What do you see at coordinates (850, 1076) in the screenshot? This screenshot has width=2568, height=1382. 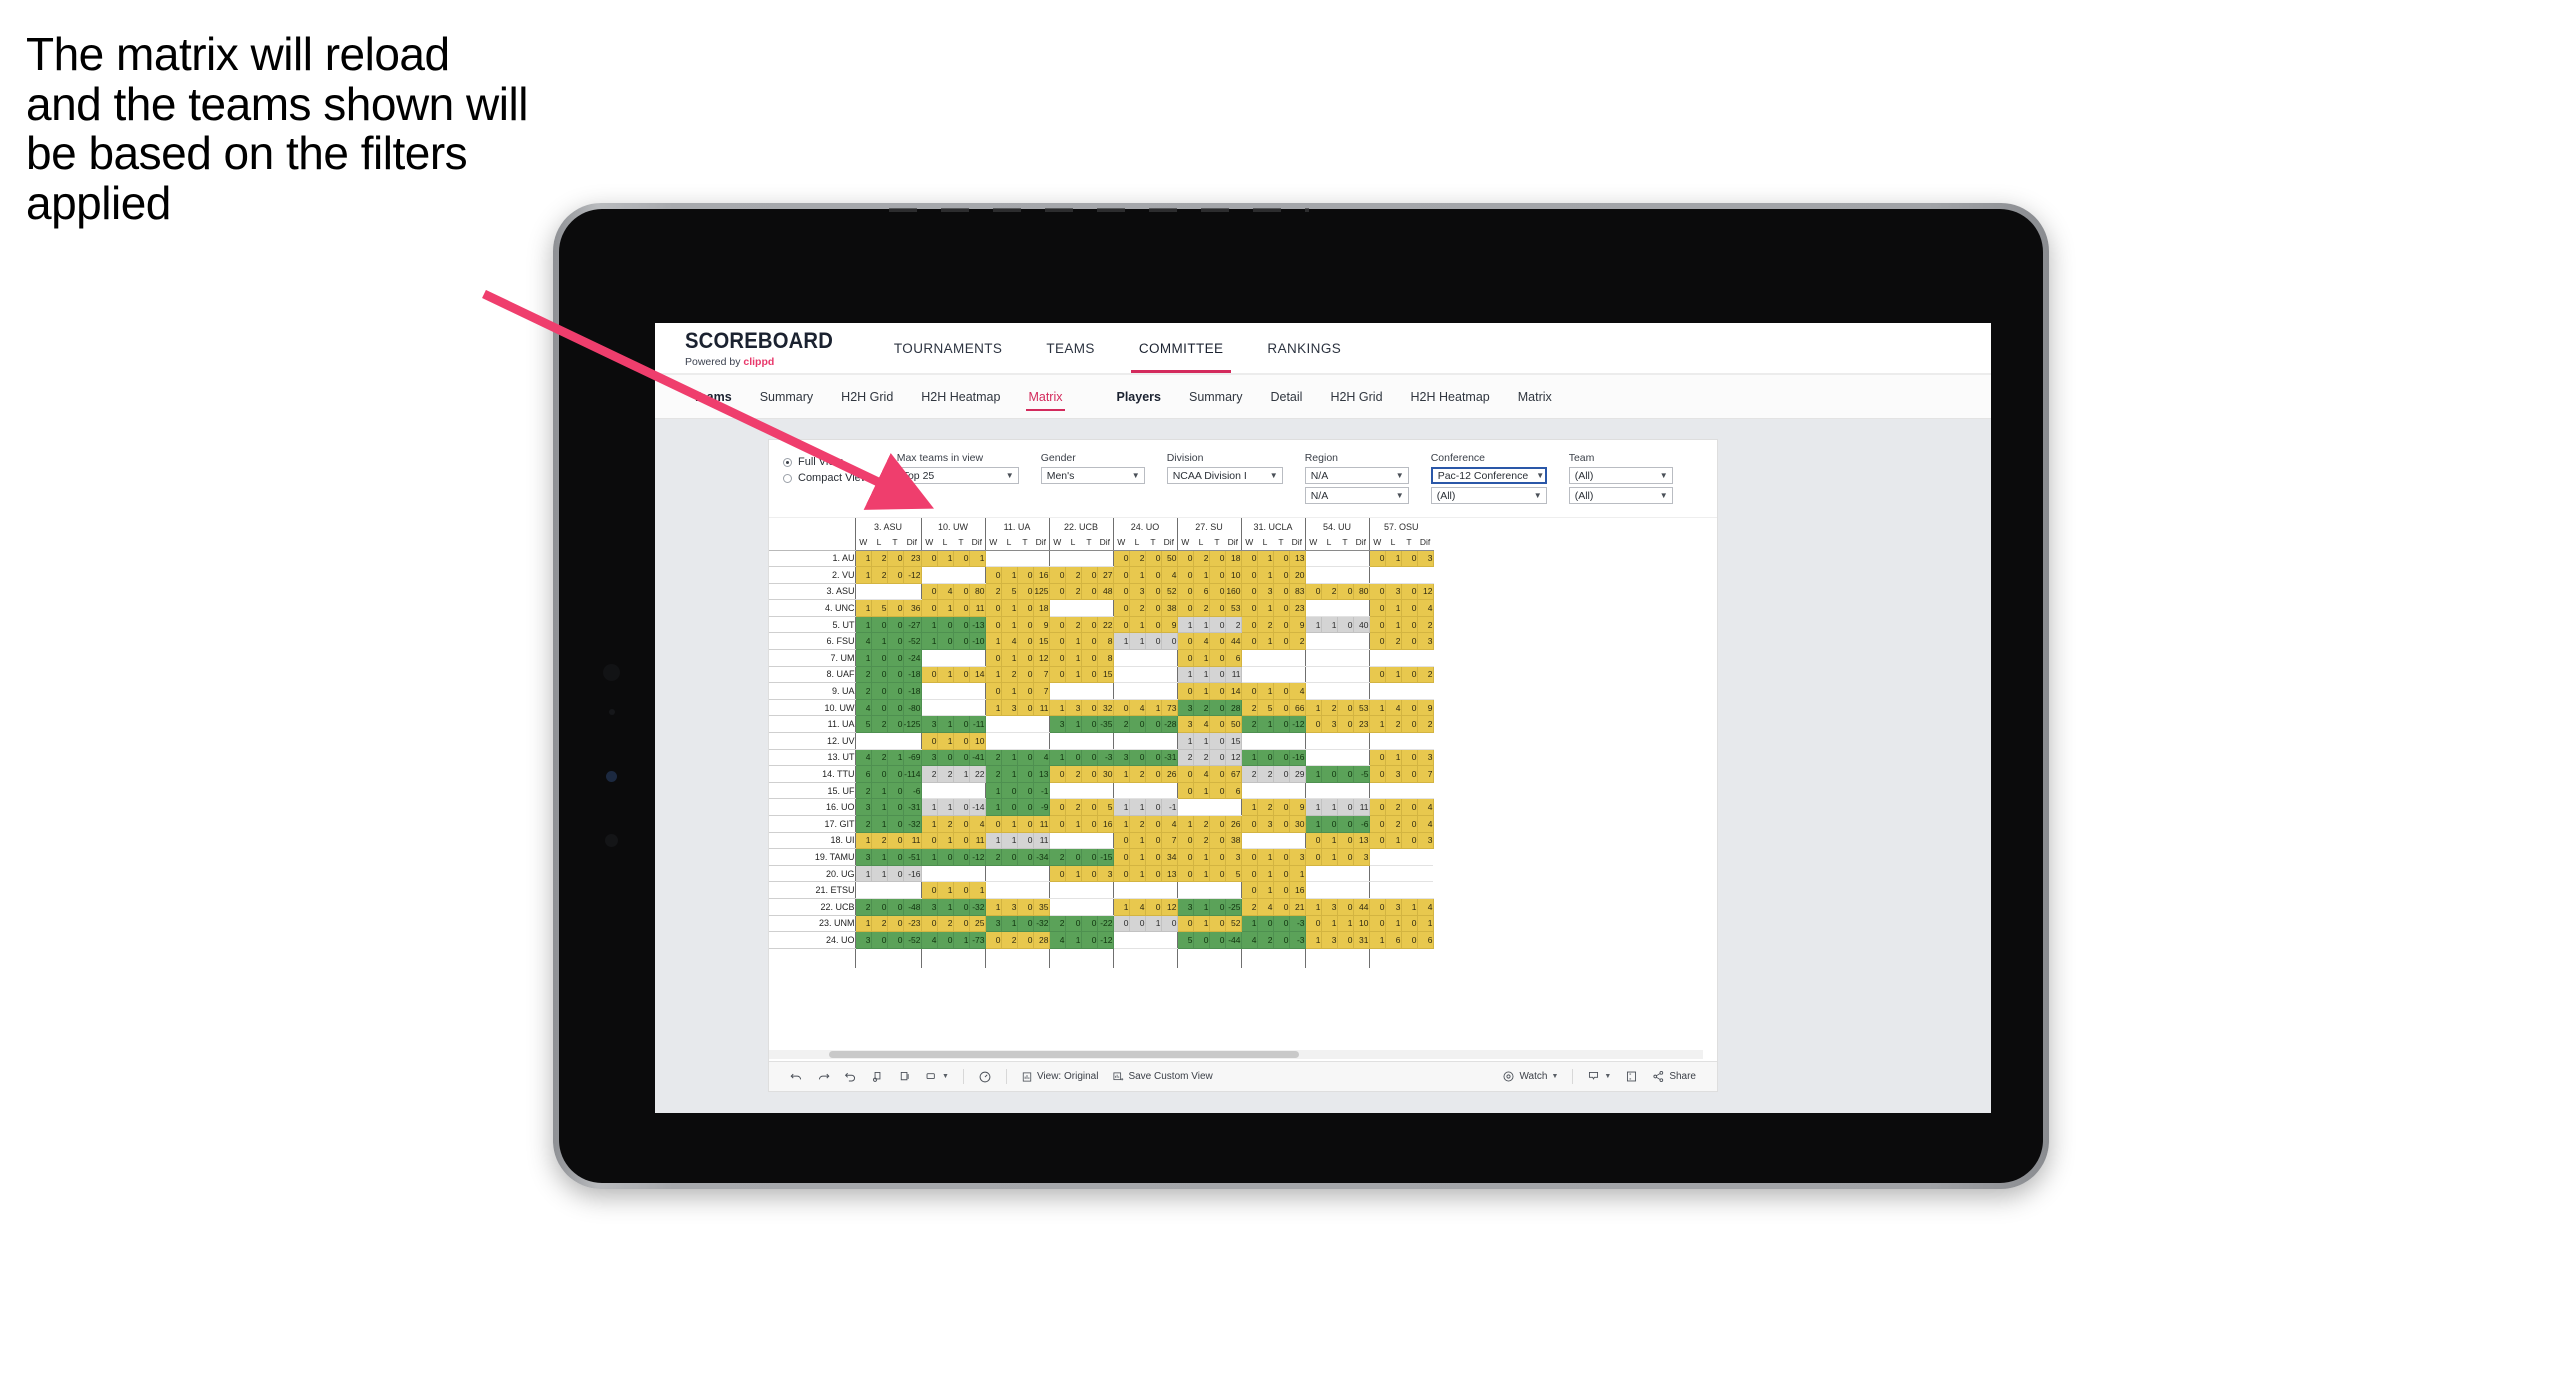 I see `revert-button` at bounding box center [850, 1076].